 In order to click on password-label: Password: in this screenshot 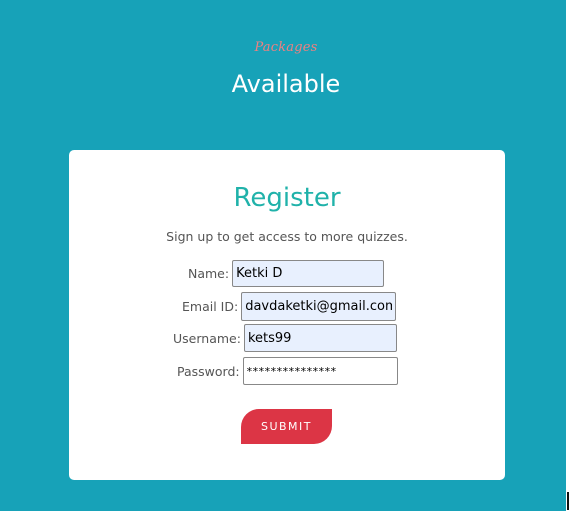, I will do `click(208, 371)`.